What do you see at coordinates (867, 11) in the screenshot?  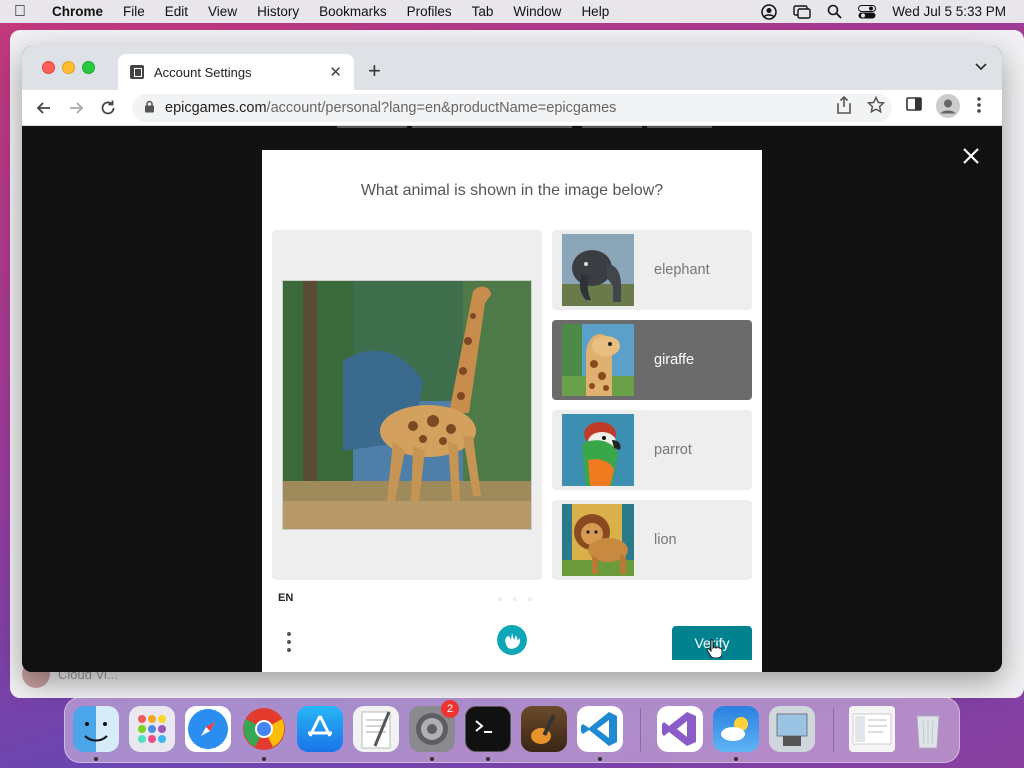 I see `control-center-icon` at bounding box center [867, 11].